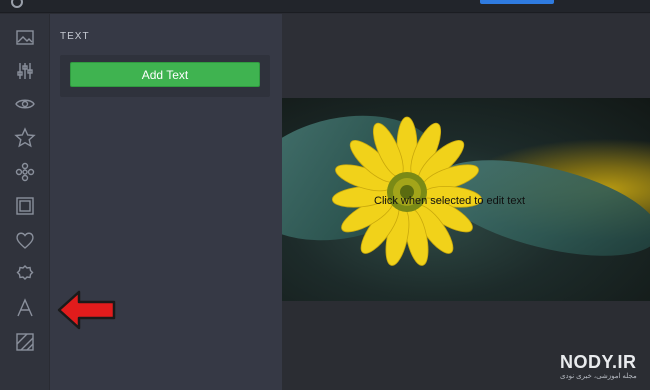 This screenshot has height=390, width=650. Describe the element at coordinates (25, 274) in the screenshot. I see `badge-icon` at that location.